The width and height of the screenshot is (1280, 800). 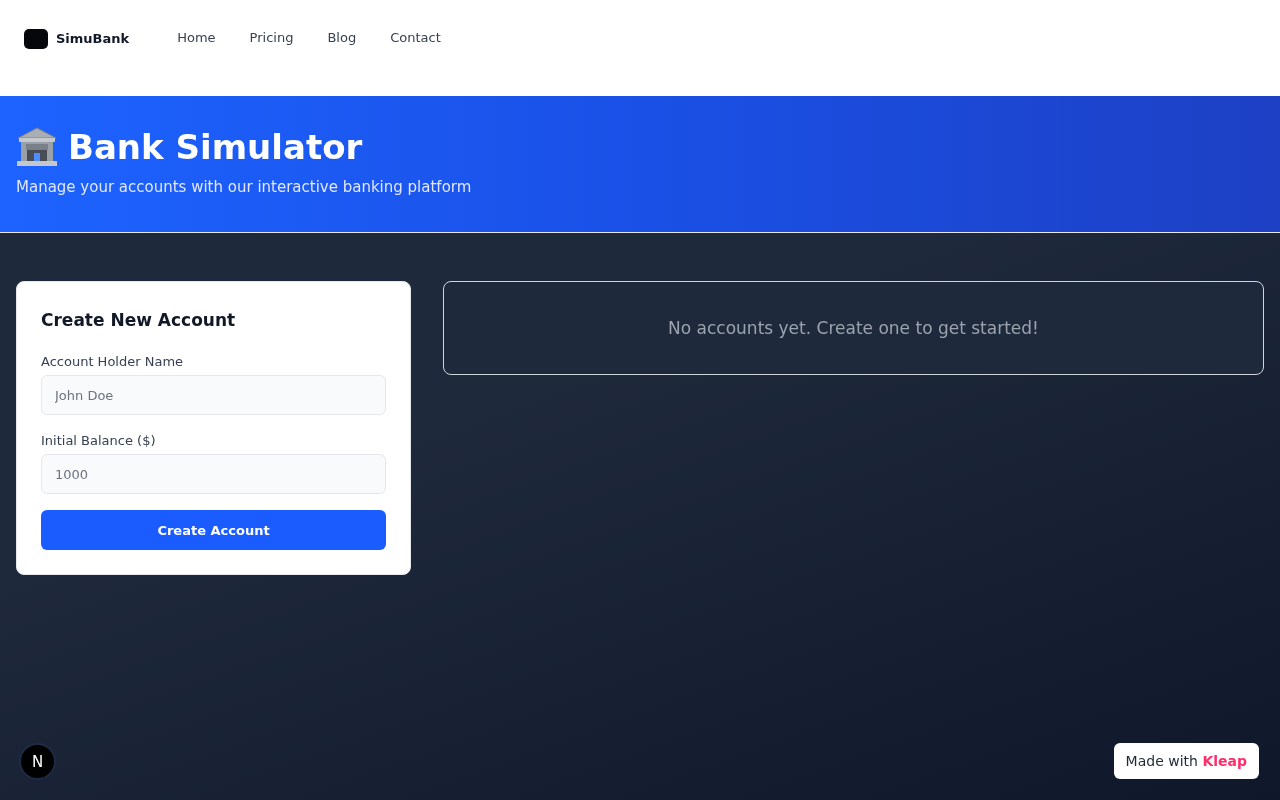 What do you see at coordinates (342, 38) in the screenshot?
I see `nav-link: Blog` at bounding box center [342, 38].